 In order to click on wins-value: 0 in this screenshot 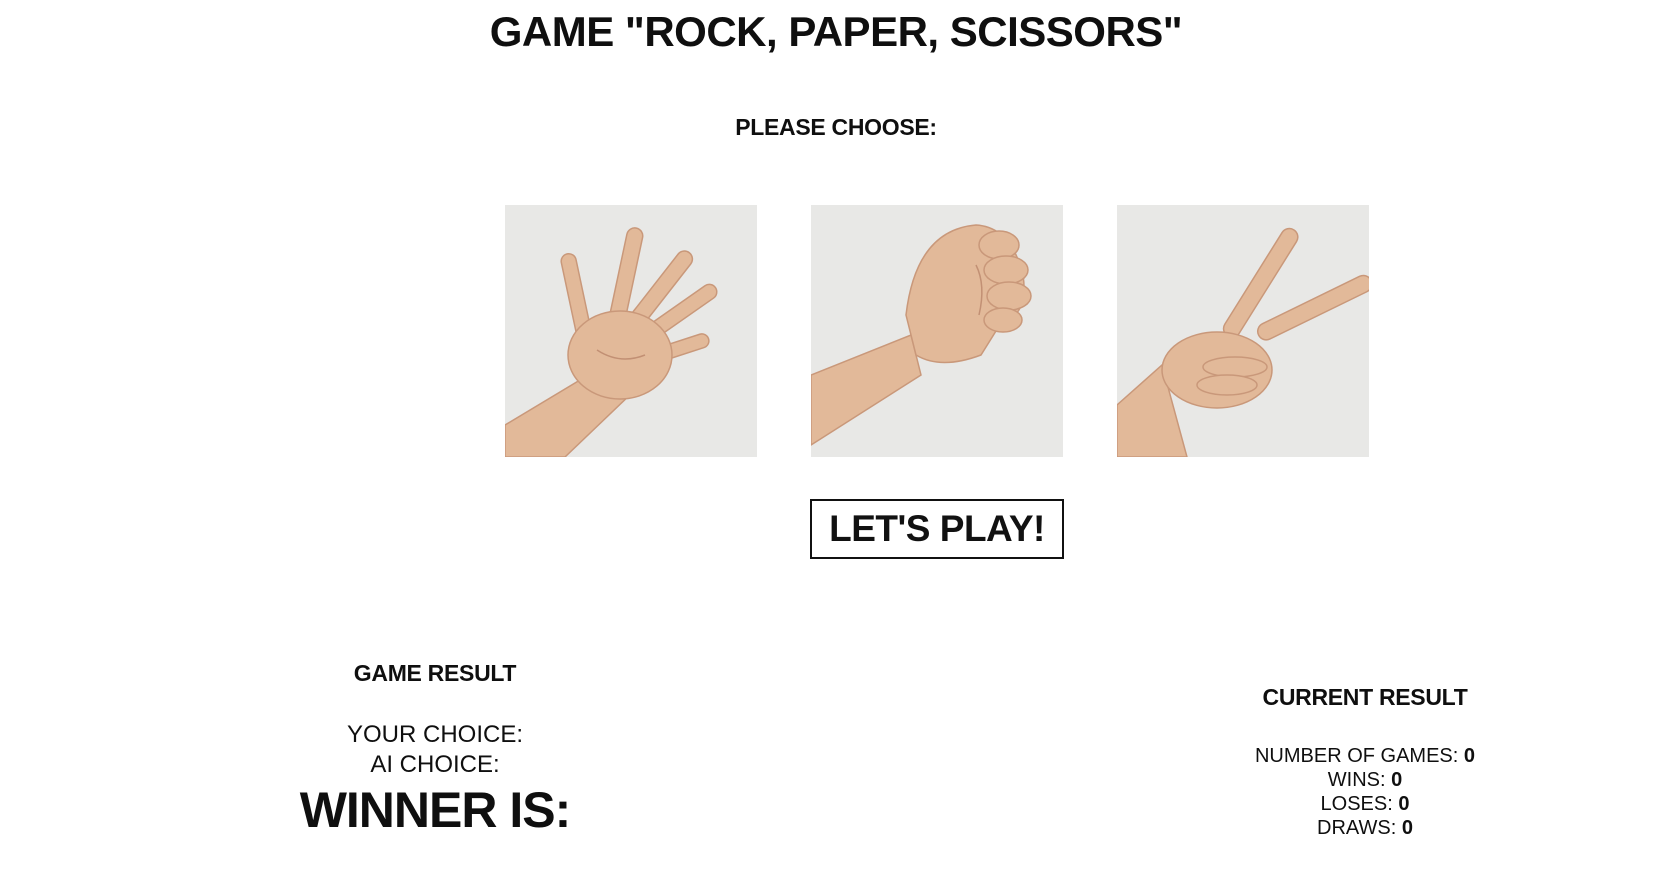, I will do `click(1397, 780)`.